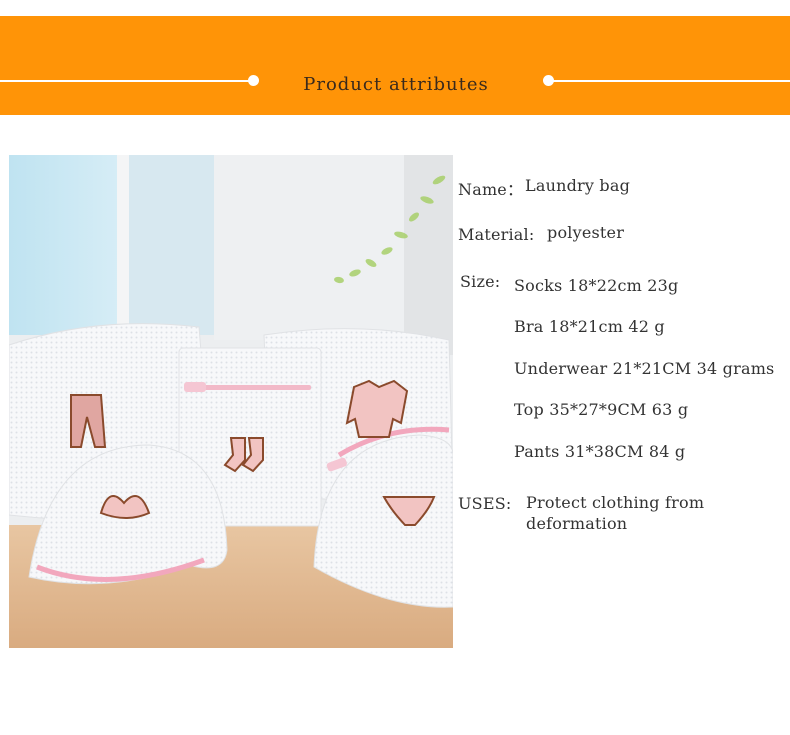  Describe the element at coordinates (601, 409) in the screenshot. I see `size-item: Top 35*27*9CM 63 g` at that location.